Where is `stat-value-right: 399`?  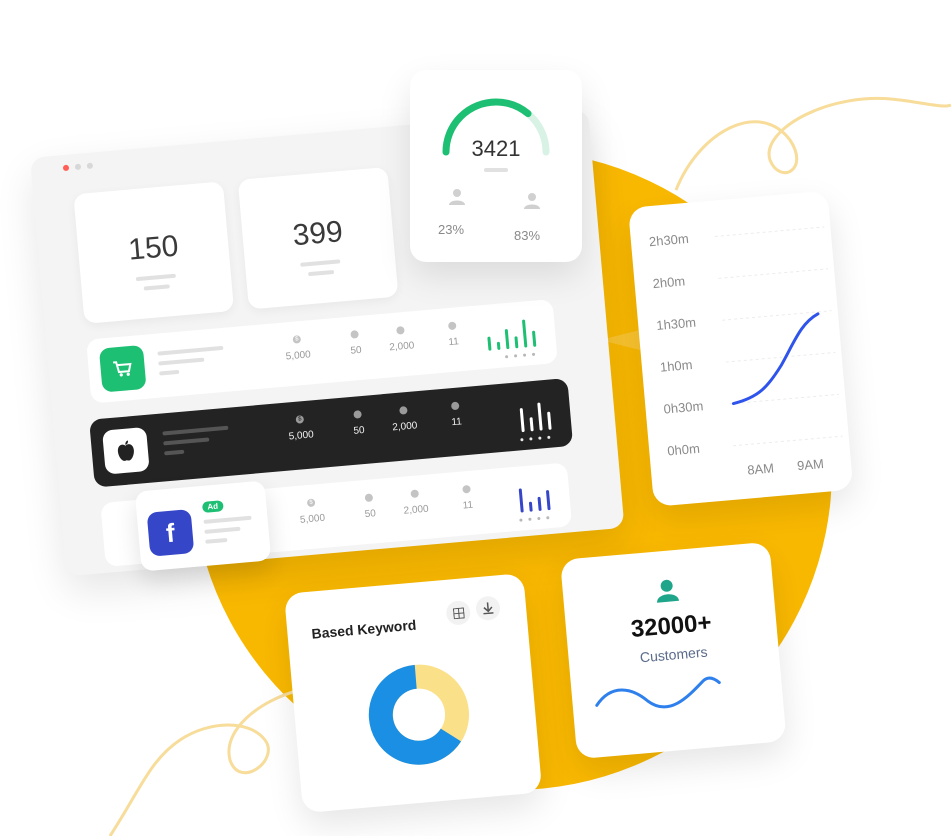
stat-value-right: 399 is located at coordinates (318, 234).